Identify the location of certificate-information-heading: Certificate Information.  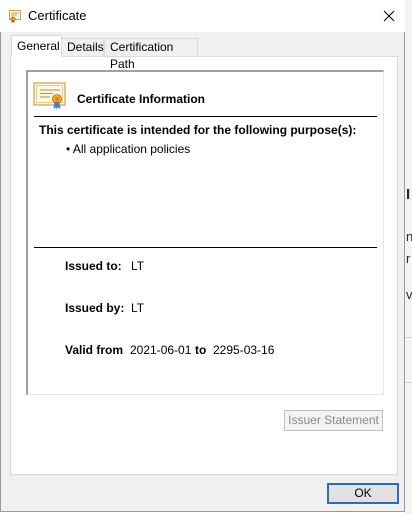
(141, 99).